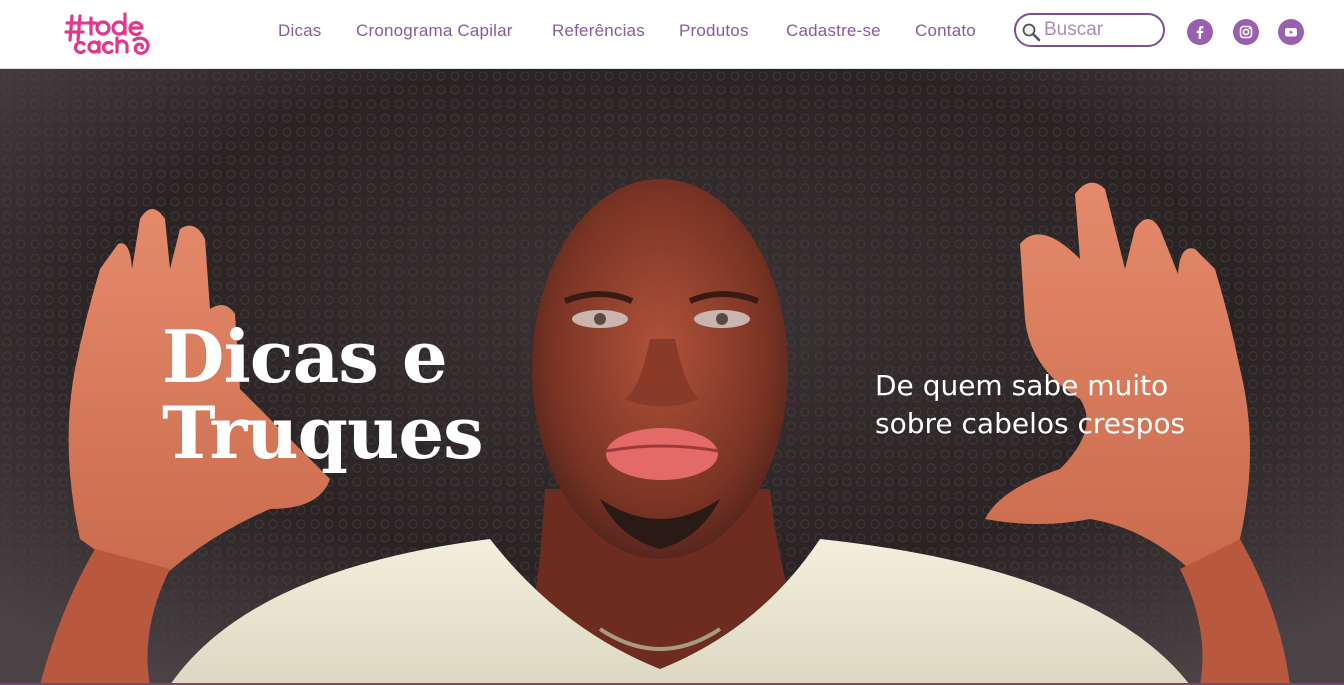 The height and width of the screenshot is (685, 1344). What do you see at coordinates (323, 432) in the screenshot?
I see `hero-title-line2: Truques` at bounding box center [323, 432].